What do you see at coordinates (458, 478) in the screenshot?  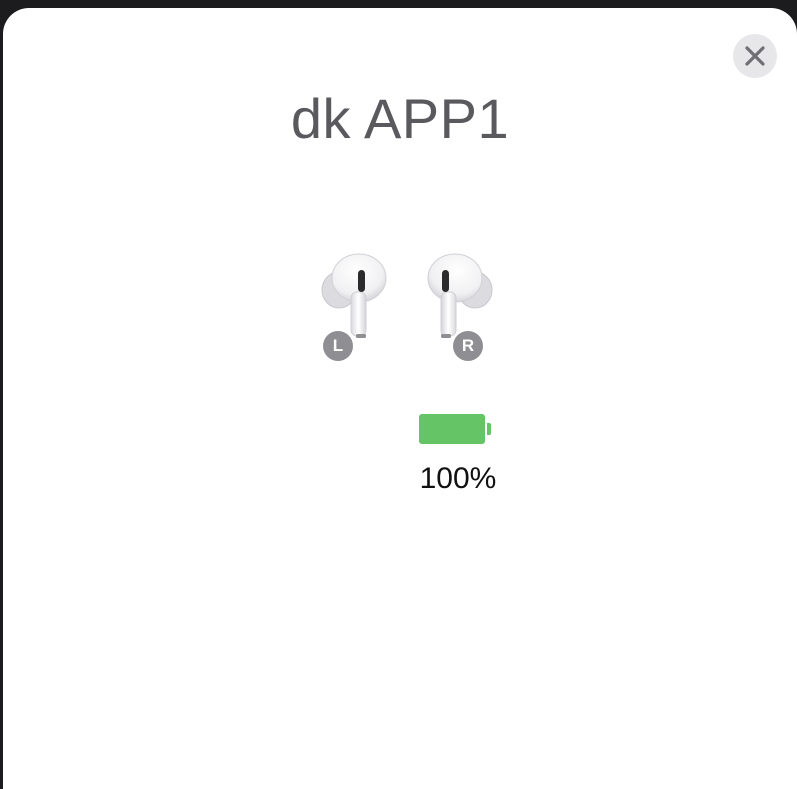 I see `battery-percentage: 100%` at bounding box center [458, 478].